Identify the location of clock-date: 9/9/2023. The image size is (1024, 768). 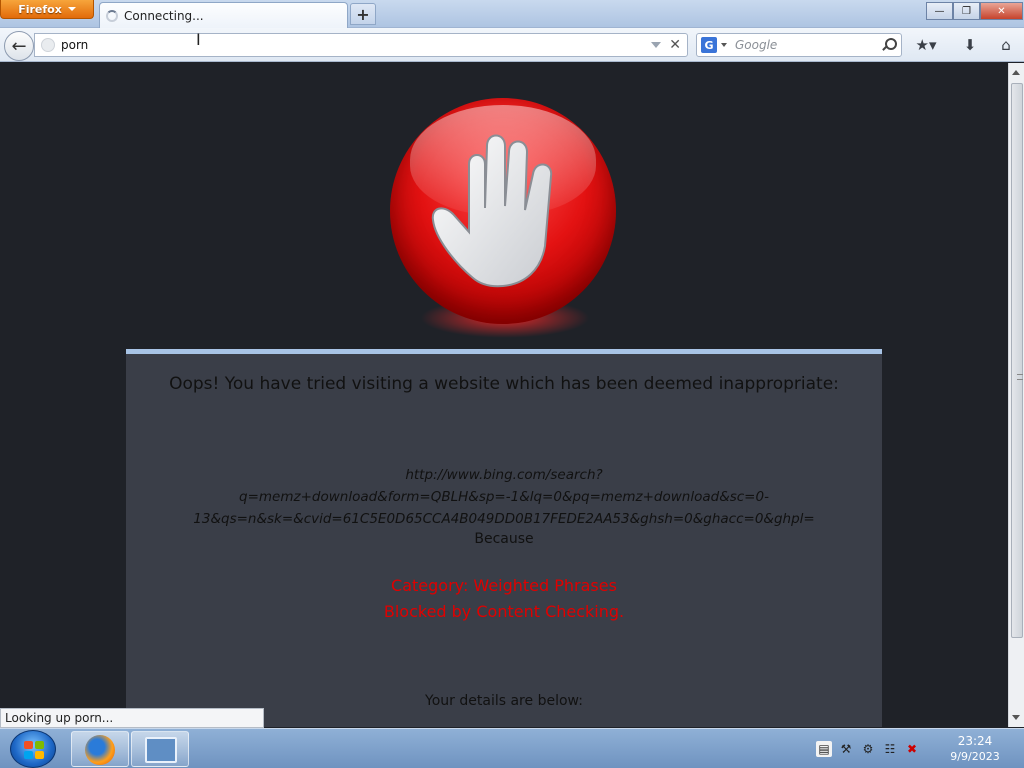
(975, 756).